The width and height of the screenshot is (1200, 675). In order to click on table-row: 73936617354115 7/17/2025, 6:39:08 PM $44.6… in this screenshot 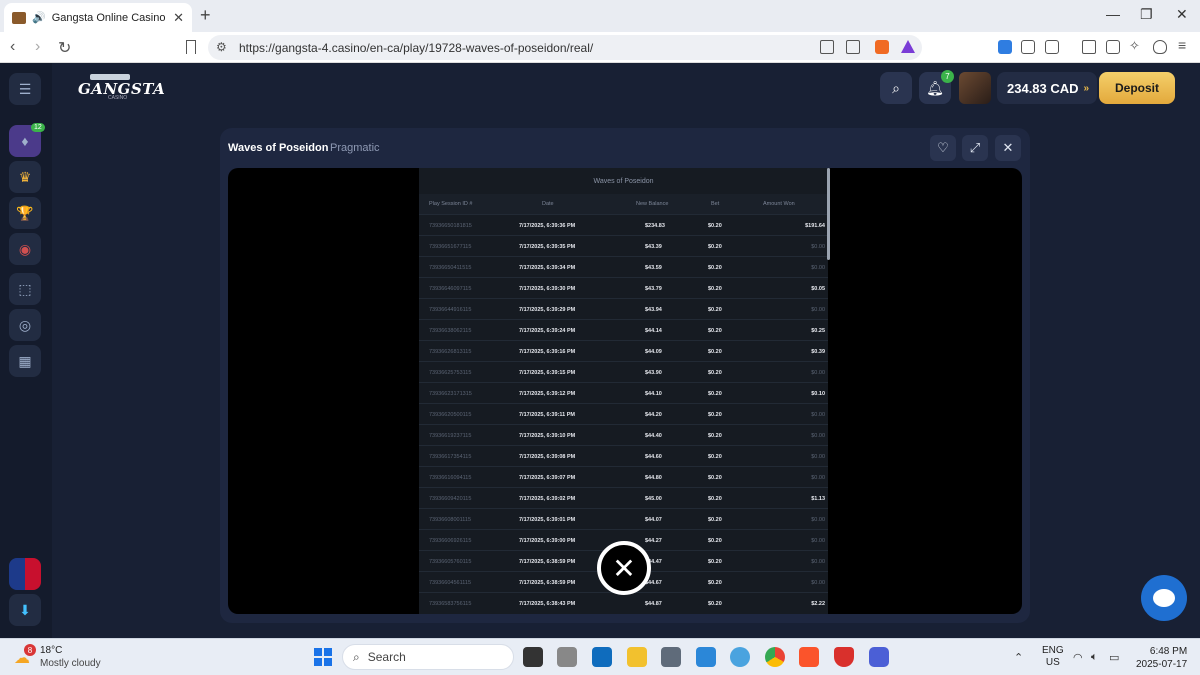, I will do `click(623, 455)`.